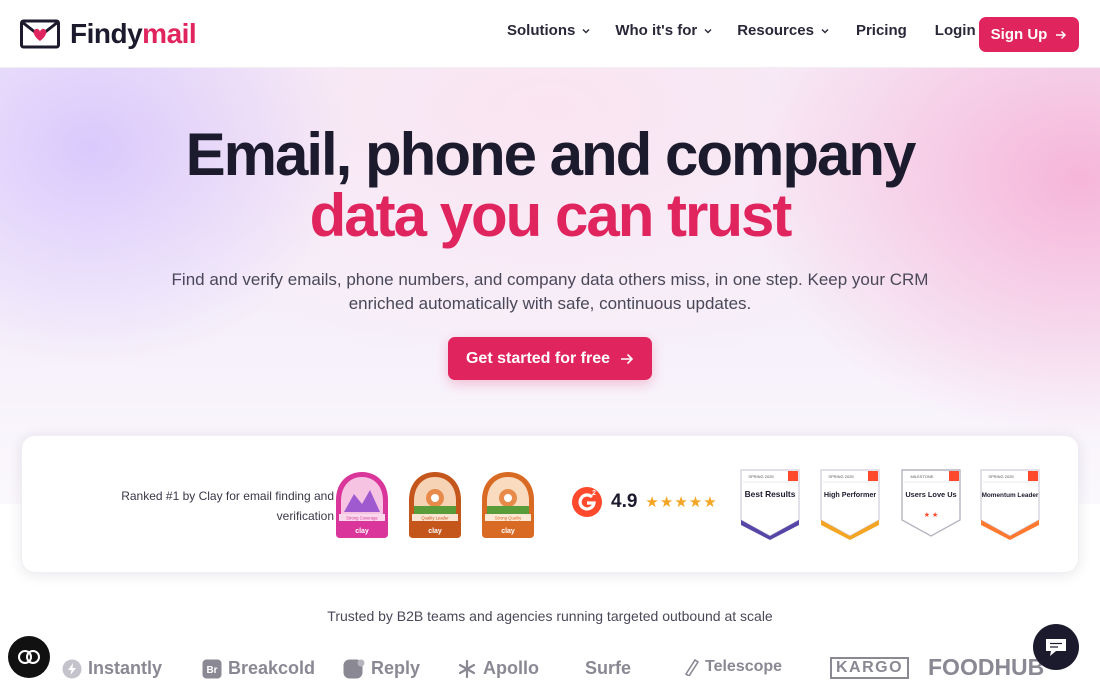 This screenshot has width=1100, height=687. Describe the element at coordinates (538, 358) in the screenshot. I see `get-started-label: Get started for free` at that location.